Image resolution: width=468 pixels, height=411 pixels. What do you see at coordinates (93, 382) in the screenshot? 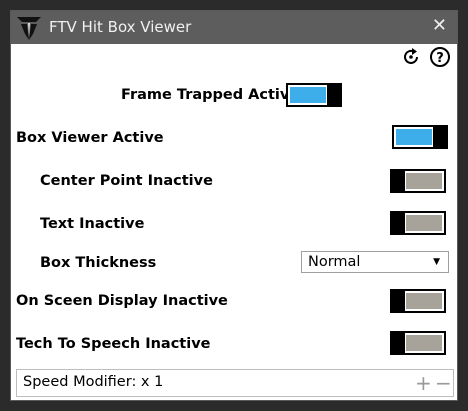
I see `speed-modifier-text: Speed Modifier: x 1` at bounding box center [93, 382].